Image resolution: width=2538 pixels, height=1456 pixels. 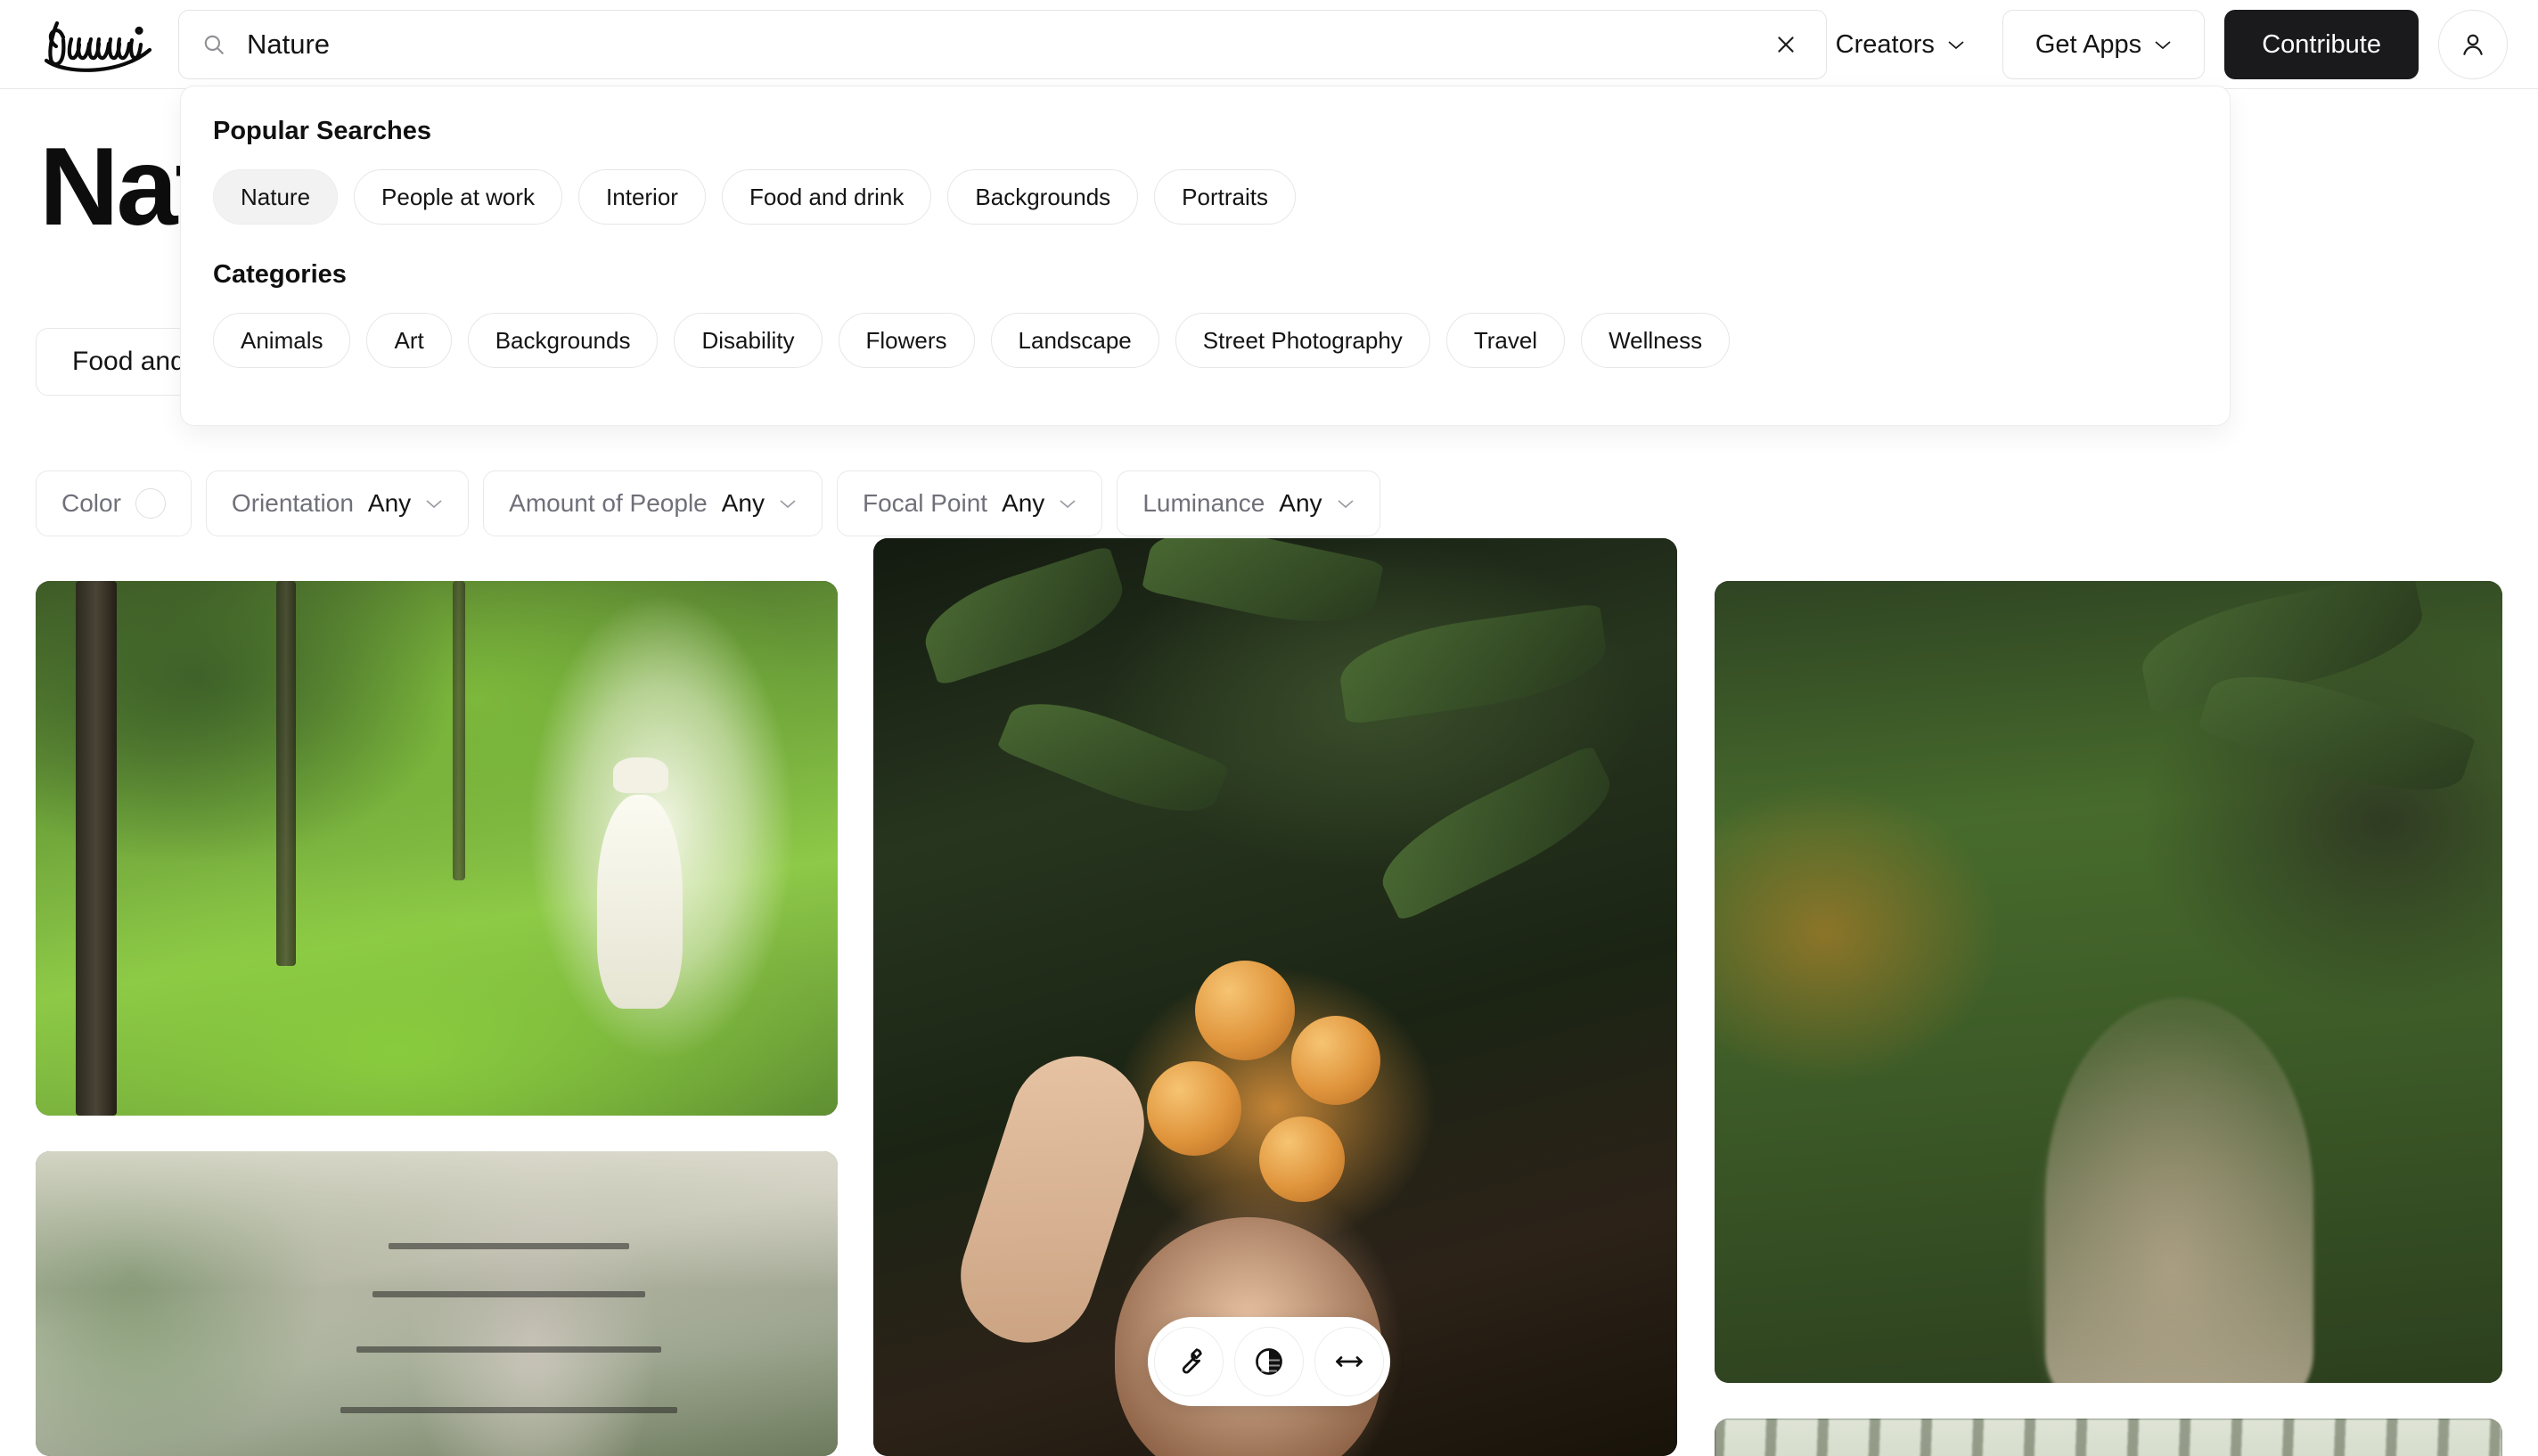 What do you see at coordinates (1300, 503) in the screenshot?
I see `filter-luminance-value: Any` at bounding box center [1300, 503].